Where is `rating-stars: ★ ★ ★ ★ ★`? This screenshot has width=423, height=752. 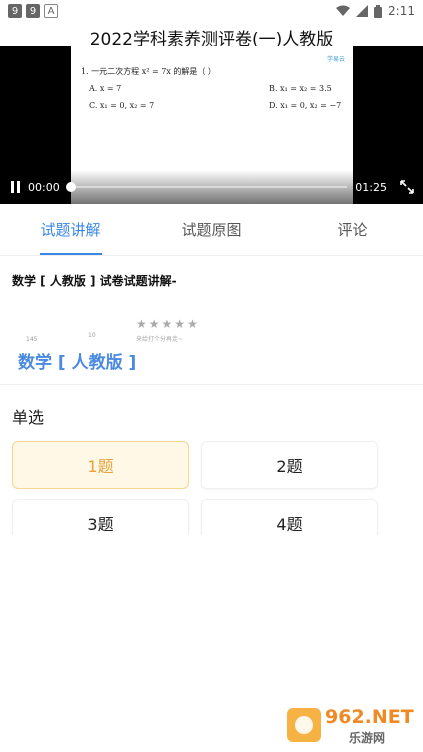 rating-stars: ★ ★ ★ ★ ★ is located at coordinates (167, 324).